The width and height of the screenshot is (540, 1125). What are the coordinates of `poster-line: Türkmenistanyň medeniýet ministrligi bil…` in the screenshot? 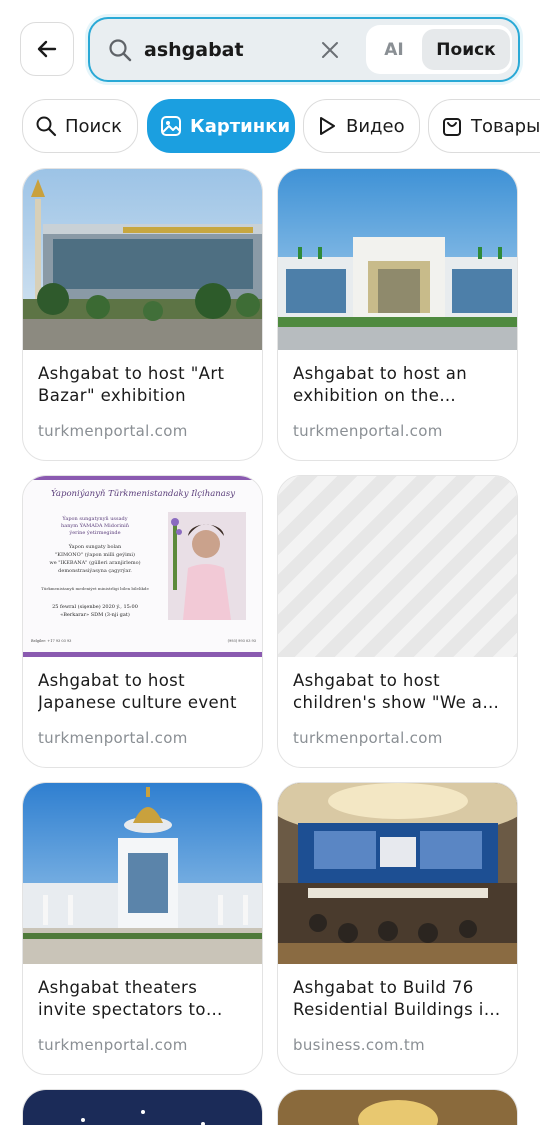 It's located at (95, 588).